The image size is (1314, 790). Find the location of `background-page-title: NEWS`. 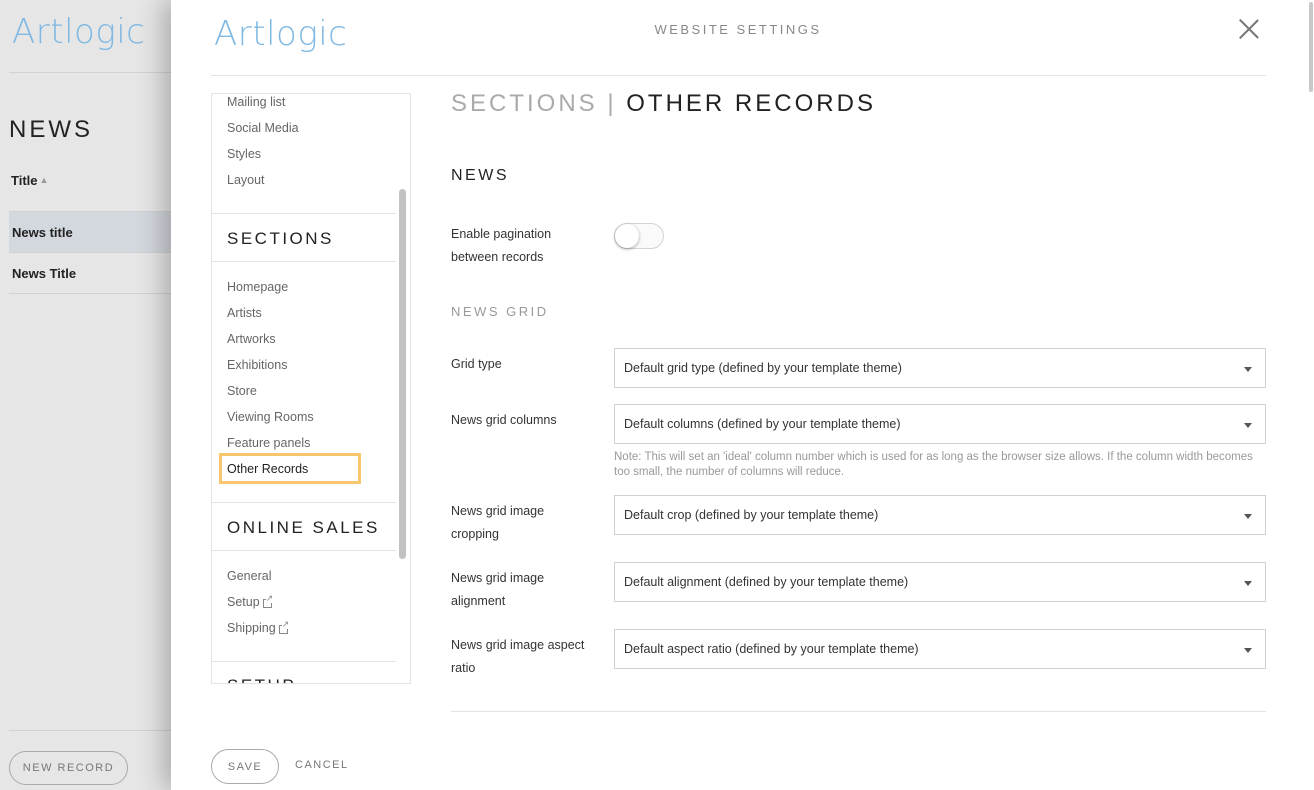

background-page-title: NEWS is located at coordinates (51, 129).